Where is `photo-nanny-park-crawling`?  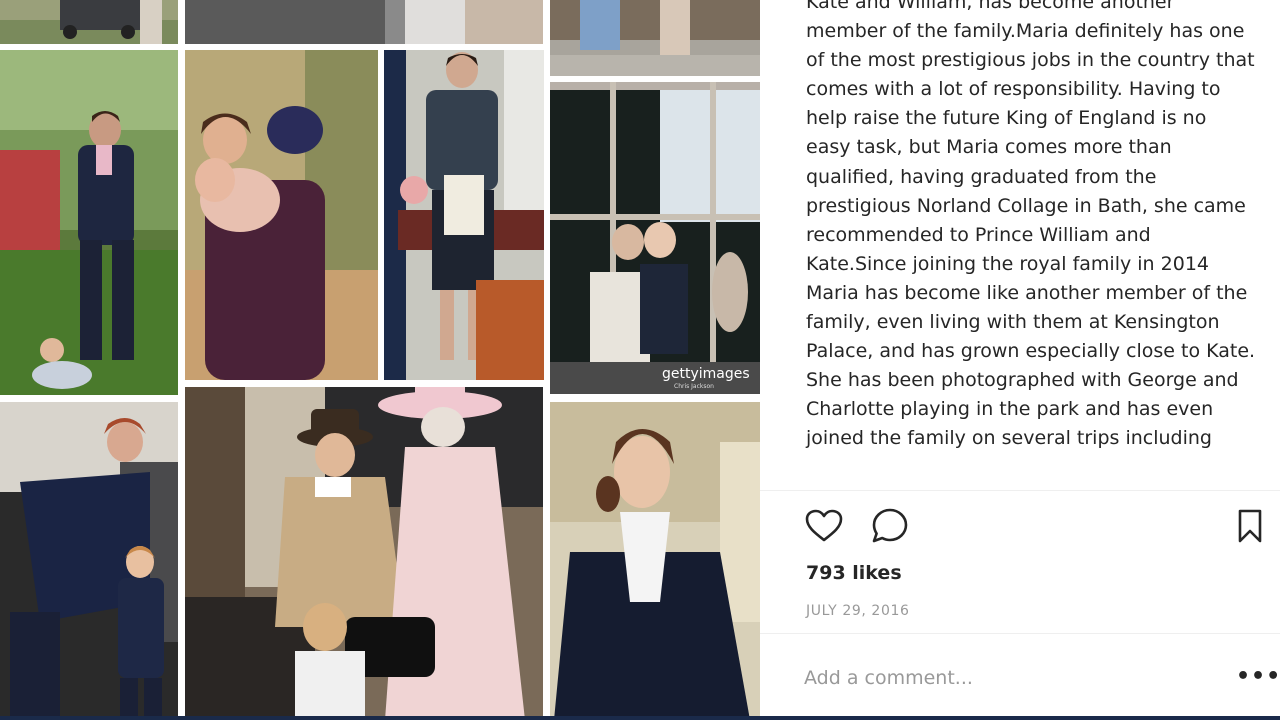
photo-nanny-park-crawling is located at coordinates (89, 222).